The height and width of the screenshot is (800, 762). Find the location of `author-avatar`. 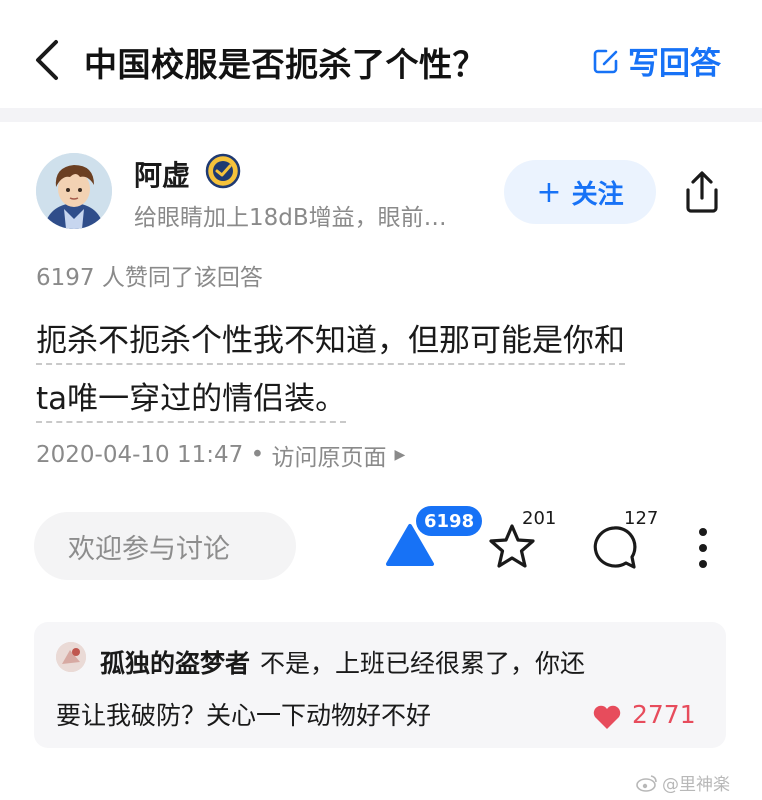

author-avatar is located at coordinates (74, 191).